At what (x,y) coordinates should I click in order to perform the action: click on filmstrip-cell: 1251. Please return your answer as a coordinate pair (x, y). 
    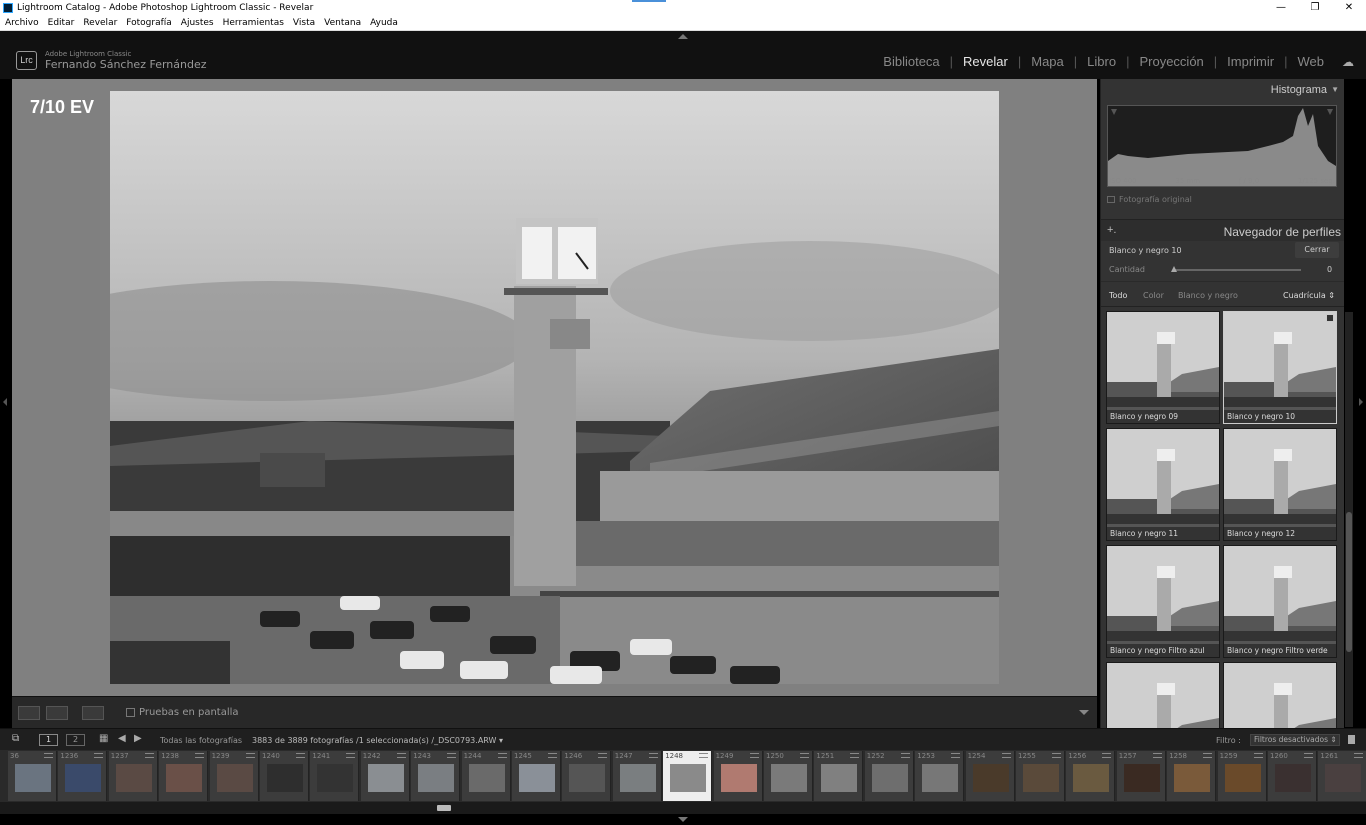
    Looking at the image, I should click on (839, 776).